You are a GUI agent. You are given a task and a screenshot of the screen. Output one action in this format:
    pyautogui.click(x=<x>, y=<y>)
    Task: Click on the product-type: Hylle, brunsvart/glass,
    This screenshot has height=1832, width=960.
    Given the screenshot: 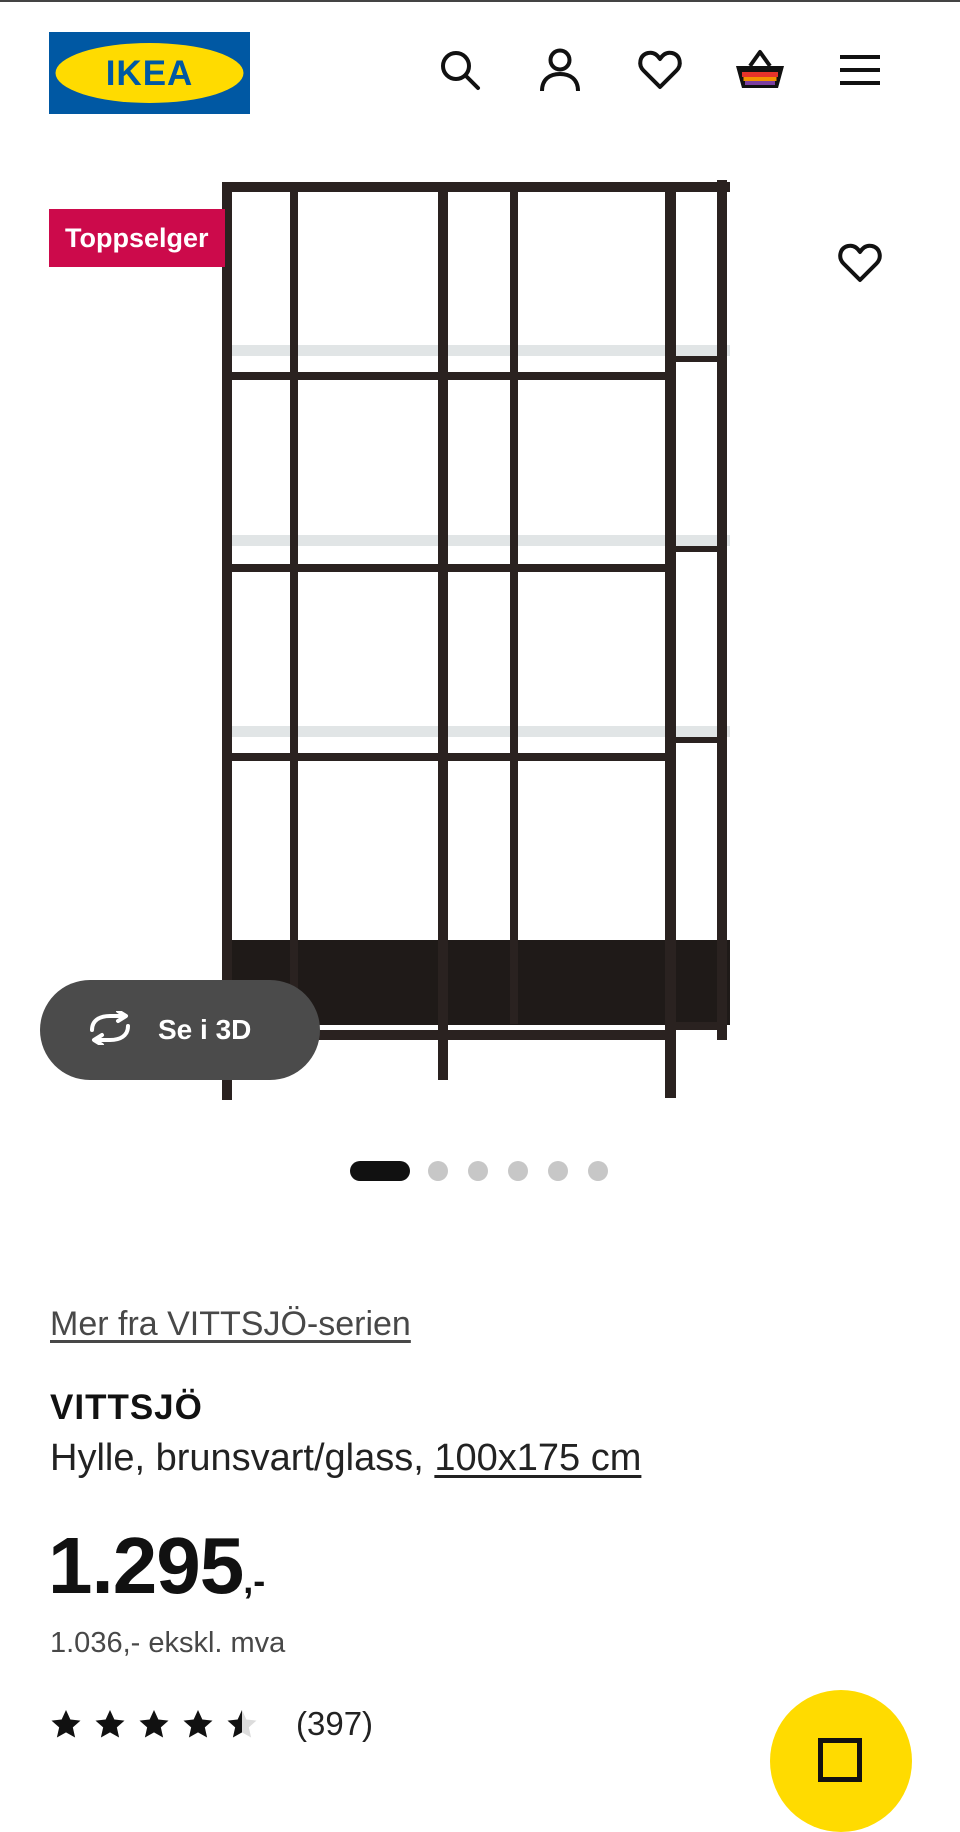 What is the action you would take?
    pyautogui.click(x=237, y=1458)
    